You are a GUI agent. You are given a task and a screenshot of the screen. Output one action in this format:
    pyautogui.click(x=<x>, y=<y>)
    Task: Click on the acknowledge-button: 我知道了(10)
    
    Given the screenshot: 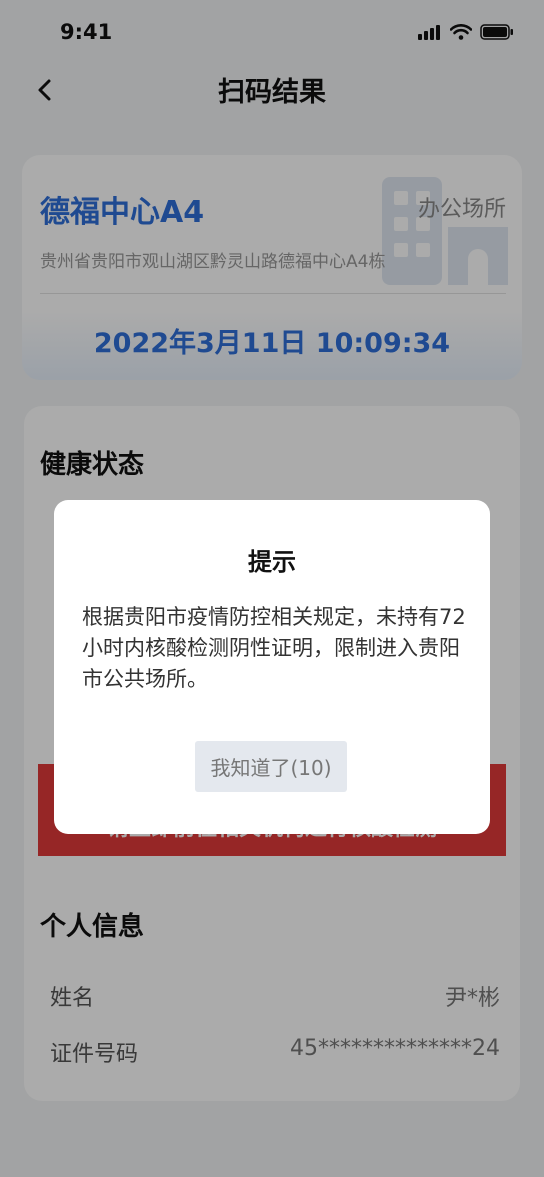 What is the action you would take?
    pyautogui.click(x=271, y=766)
    